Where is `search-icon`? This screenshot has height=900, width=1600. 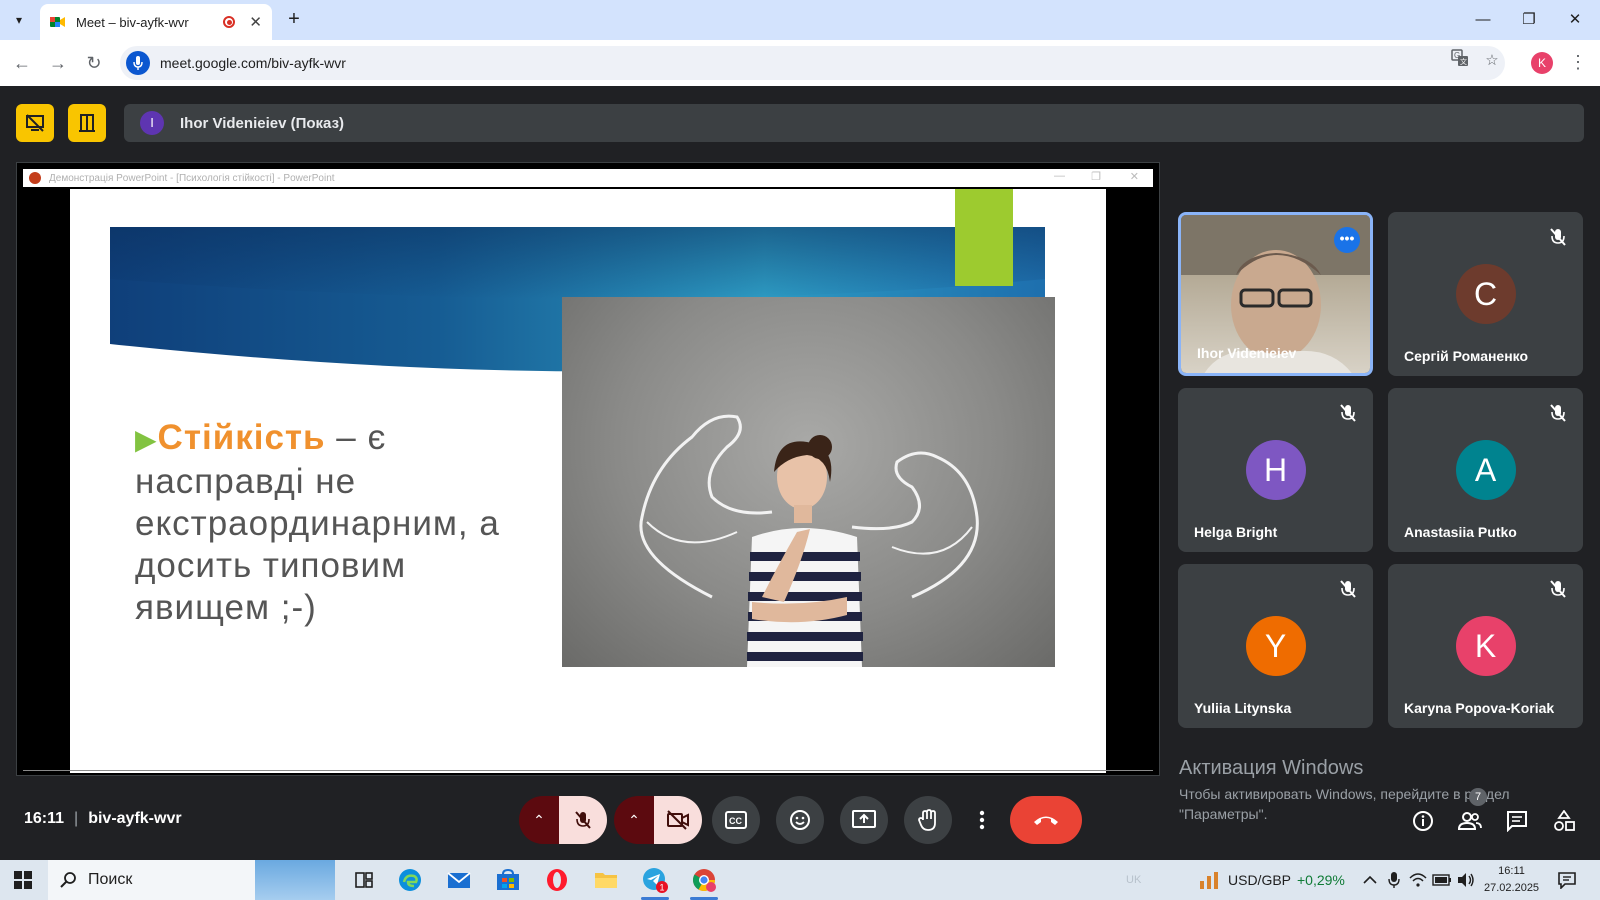
search-icon is located at coordinates (68, 880).